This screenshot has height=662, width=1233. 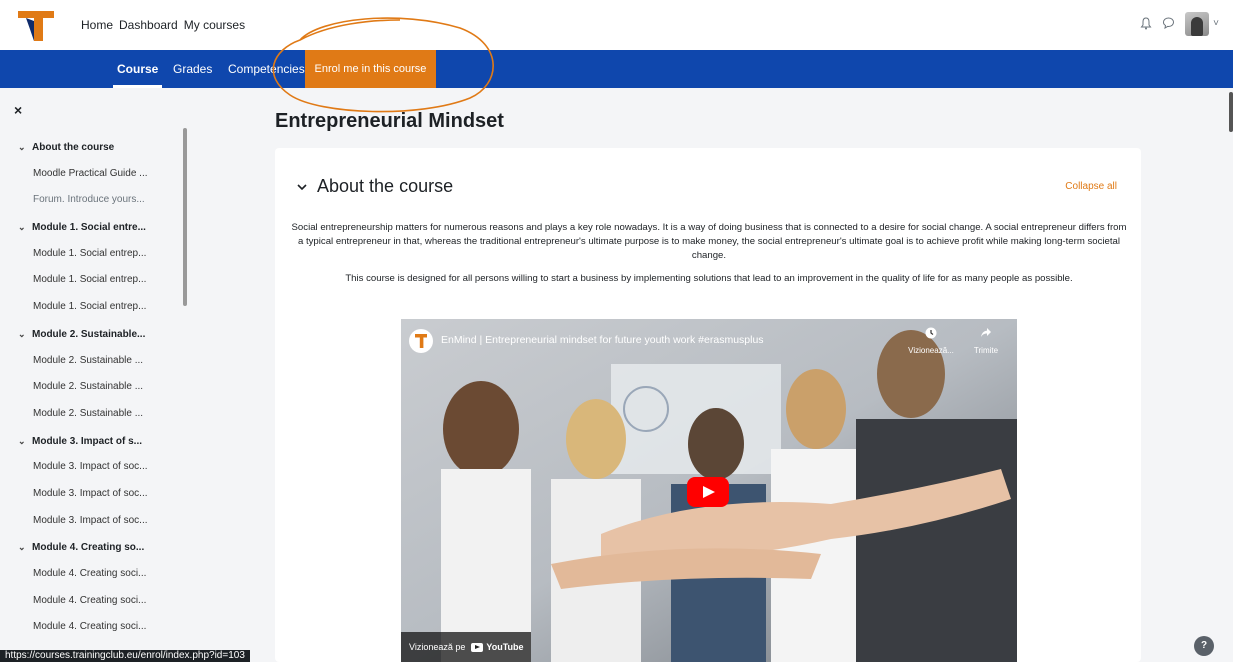 I want to click on youtube-wordmark: YouTube, so click(x=505, y=647).